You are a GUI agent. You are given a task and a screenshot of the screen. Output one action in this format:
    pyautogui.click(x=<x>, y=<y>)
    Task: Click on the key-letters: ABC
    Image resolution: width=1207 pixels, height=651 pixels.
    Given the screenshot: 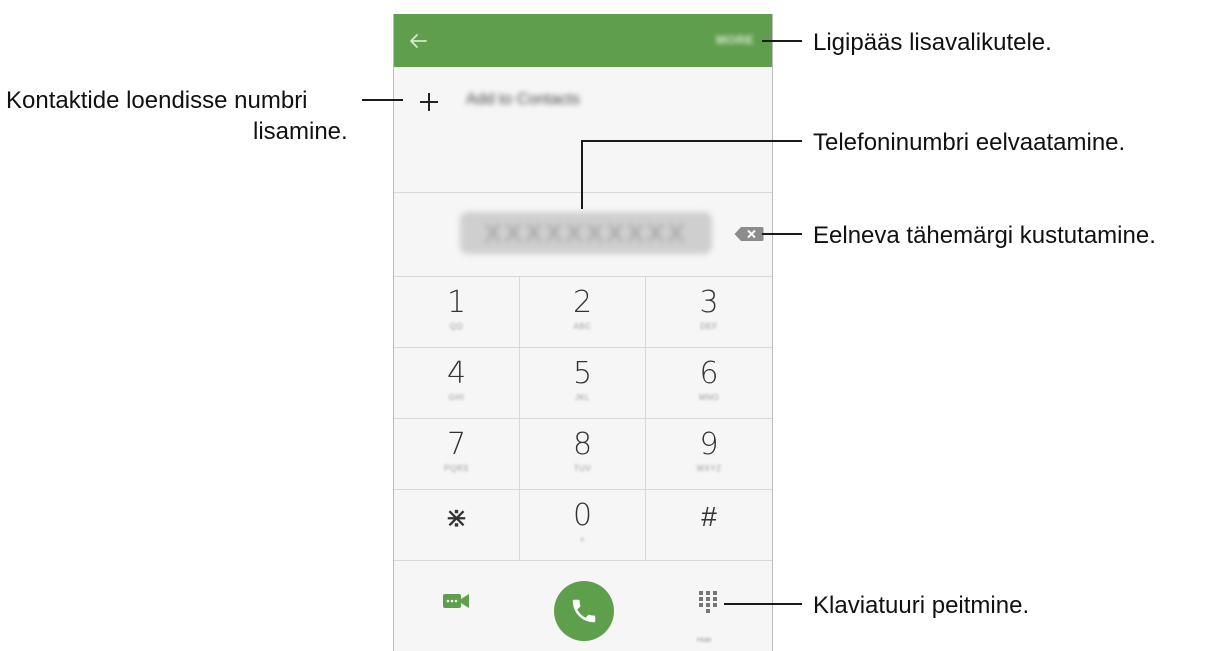 What is the action you would take?
    pyautogui.click(x=582, y=326)
    